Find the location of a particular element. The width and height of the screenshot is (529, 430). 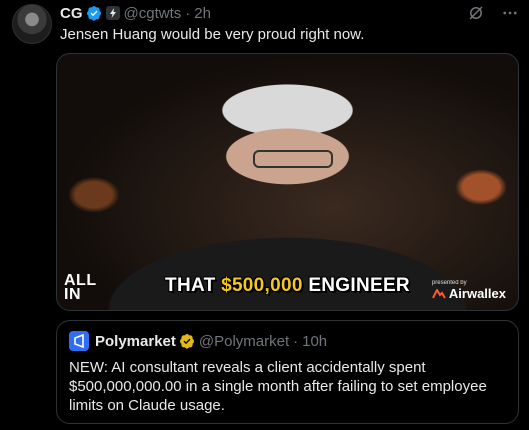

avatar is located at coordinates (32, 24).